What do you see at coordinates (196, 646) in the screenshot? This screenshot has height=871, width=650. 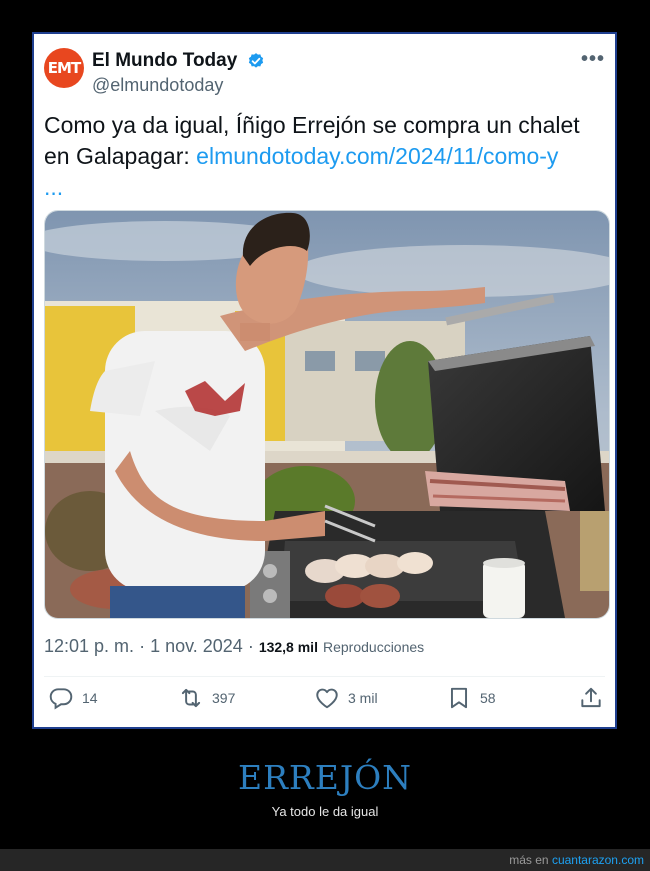 I see `tweet-date: 1 nov. 2024` at bounding box center [196, 646].